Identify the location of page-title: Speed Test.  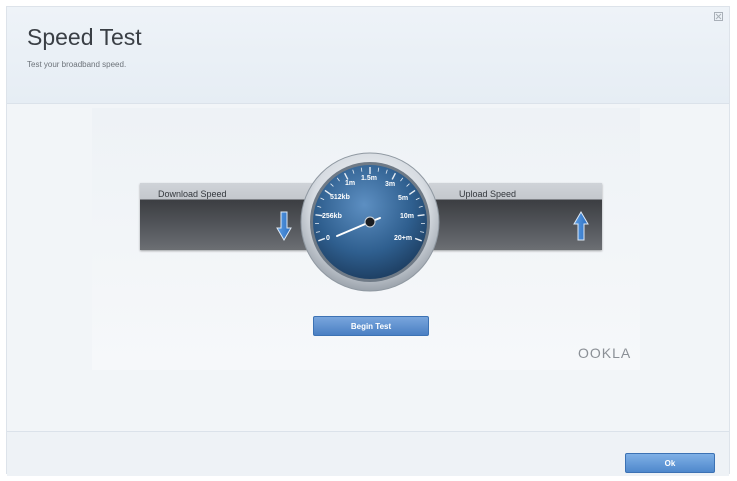
(84, 37).